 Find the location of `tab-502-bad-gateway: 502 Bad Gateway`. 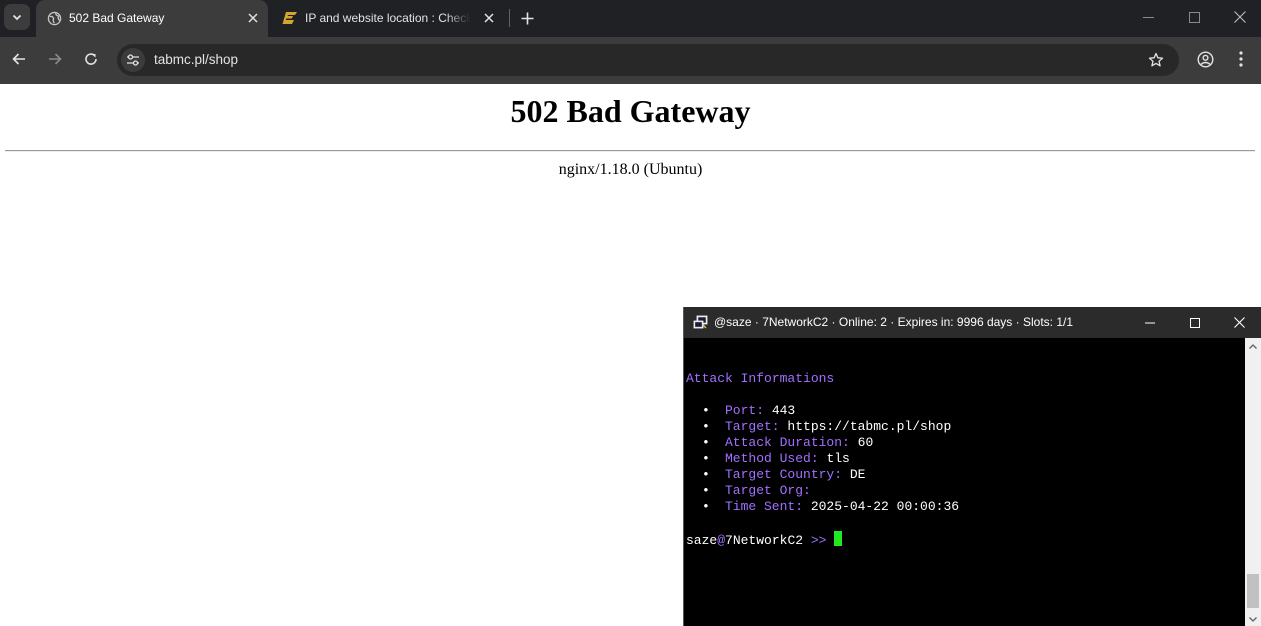

tab-502-bad-gateway: 502 Bad Gateway is located at coordinates (152, 18).